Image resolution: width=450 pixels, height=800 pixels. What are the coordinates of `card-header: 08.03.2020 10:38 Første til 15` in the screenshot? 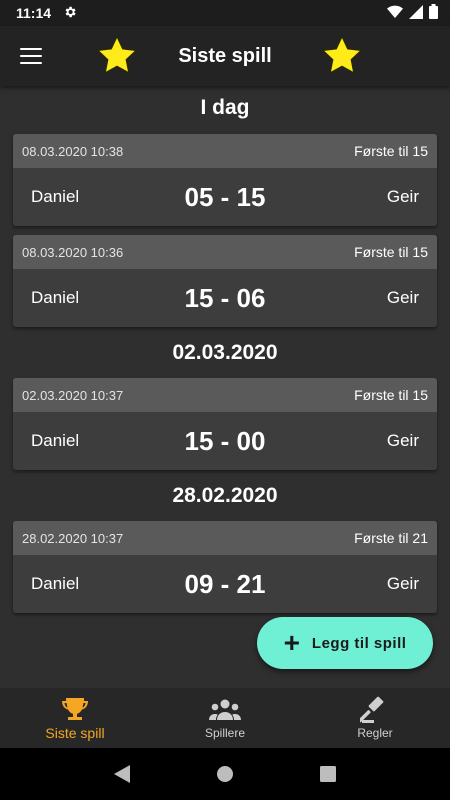 It's located at (225, 151).